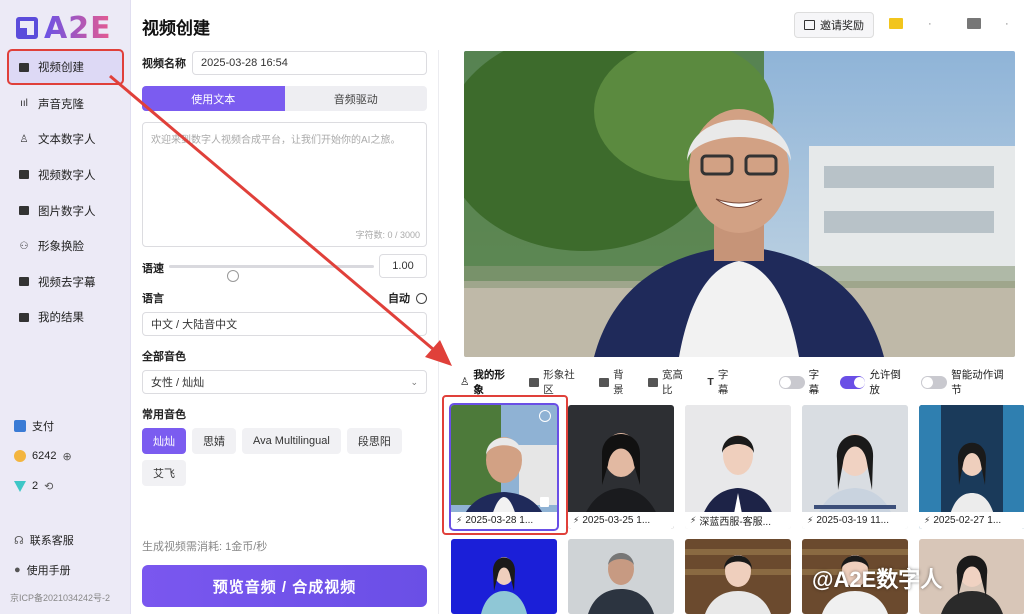 The image size is (1024, 614). Describe the element at coordinates (24, 139) in the screenshot. I see `text-avatar-icon: ♙` at that location.